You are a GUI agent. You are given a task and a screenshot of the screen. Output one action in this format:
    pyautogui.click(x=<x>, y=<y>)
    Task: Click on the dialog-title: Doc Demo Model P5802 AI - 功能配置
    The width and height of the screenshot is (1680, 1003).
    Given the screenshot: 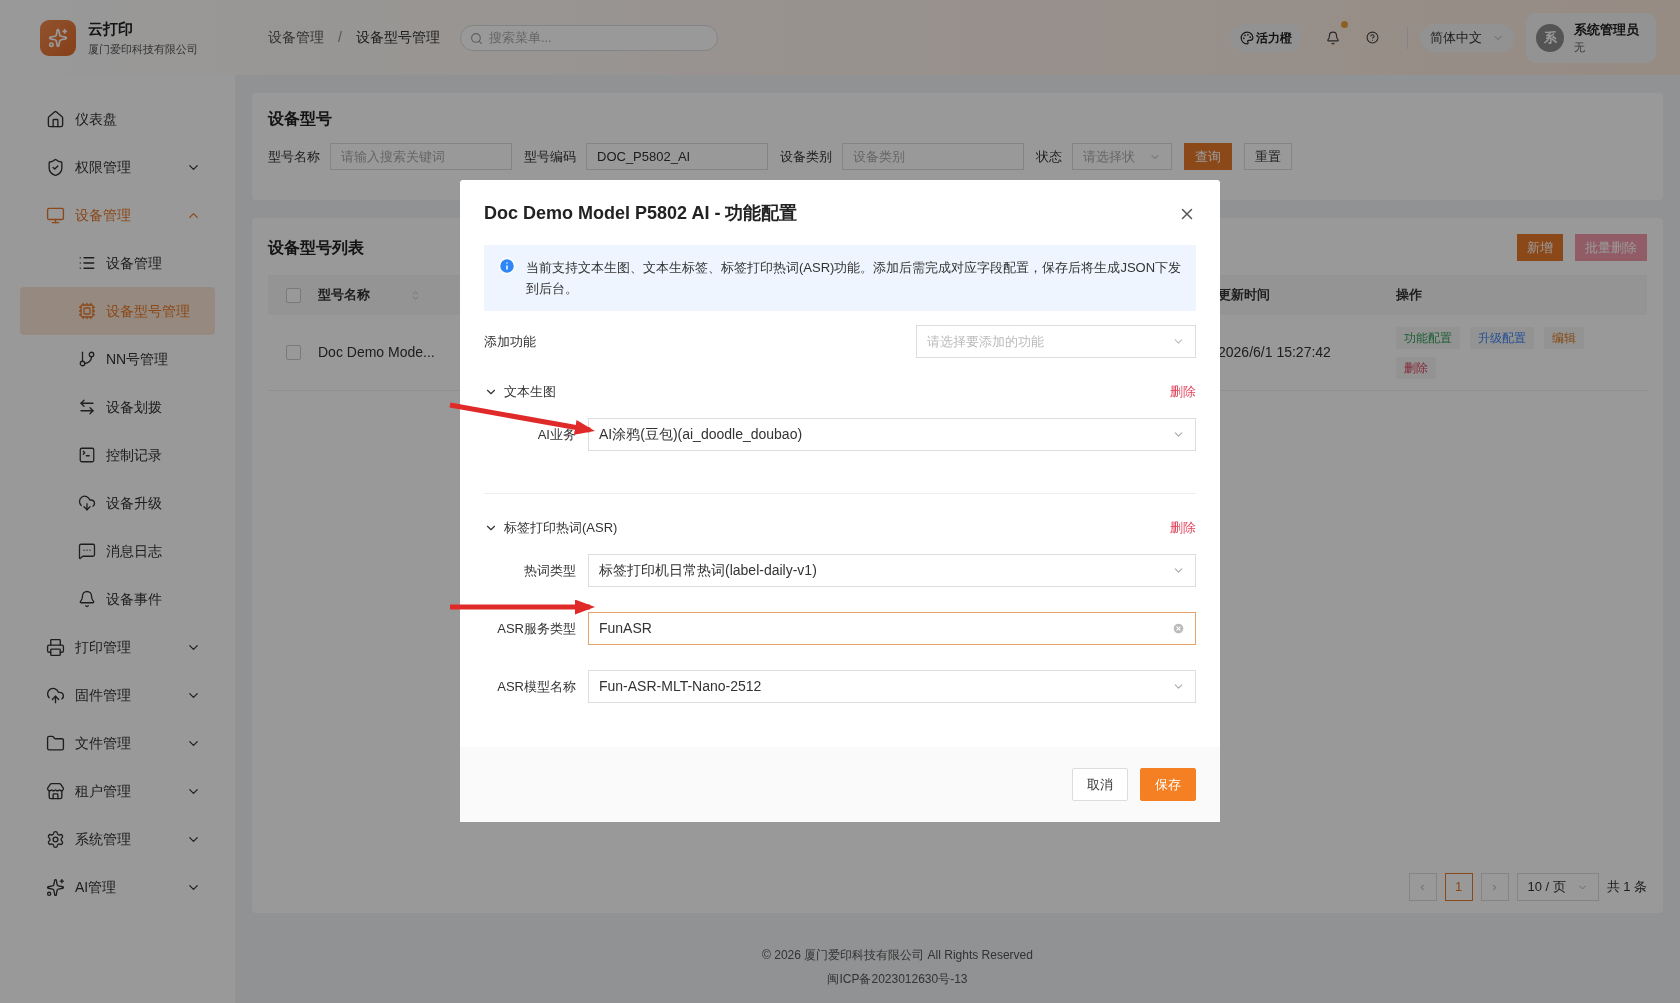 What is the action you would take?
    pyautogui.click(x=641, y=213)
    